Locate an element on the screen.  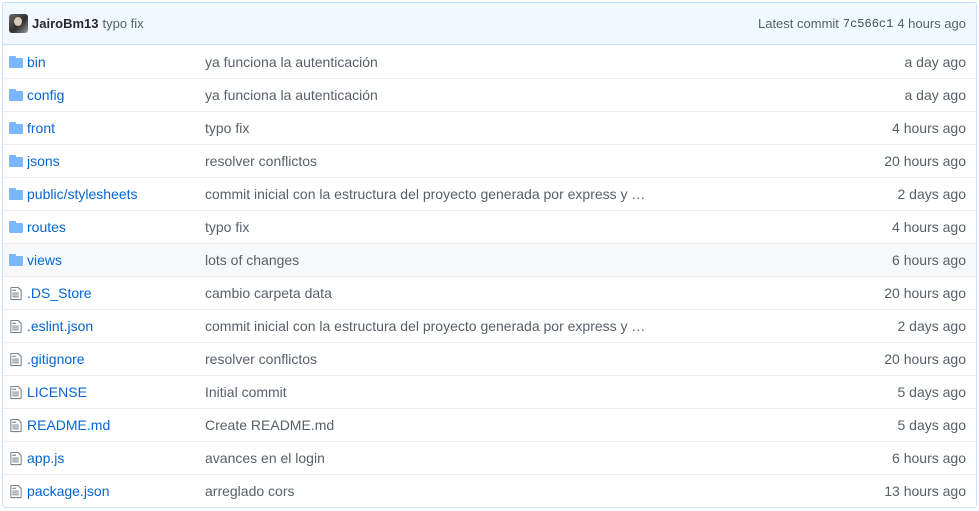
file-row: app.js avances en el login 6 hours ago is located at coordinates (489, 457).